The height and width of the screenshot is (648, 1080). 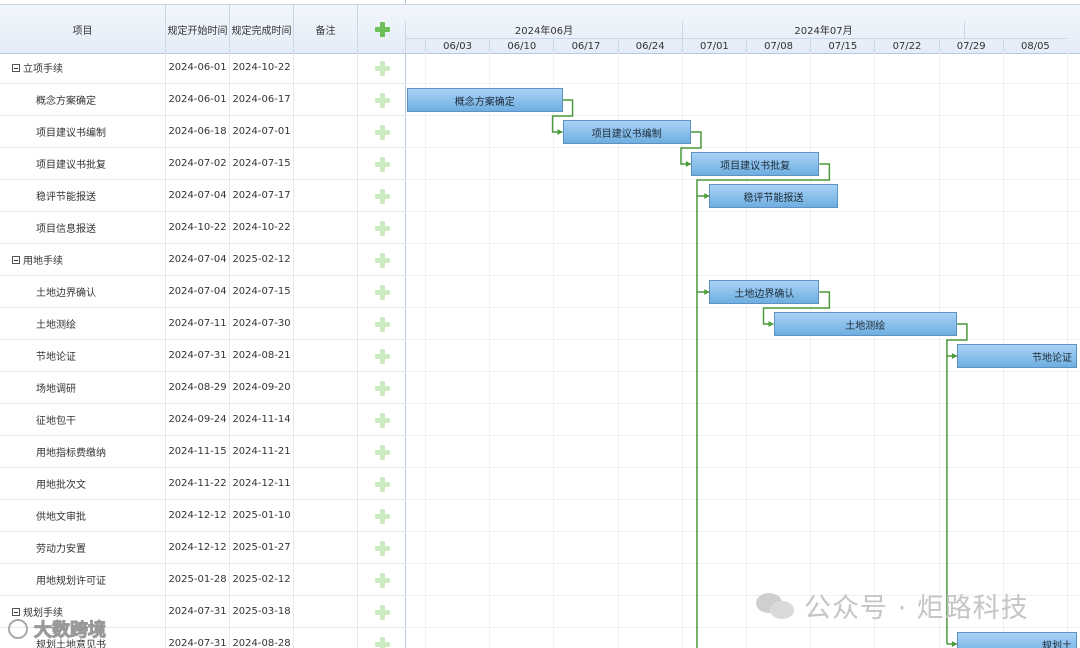 I want to click on start-date-cell: 2024-07-02, so click(x=198, y=163).